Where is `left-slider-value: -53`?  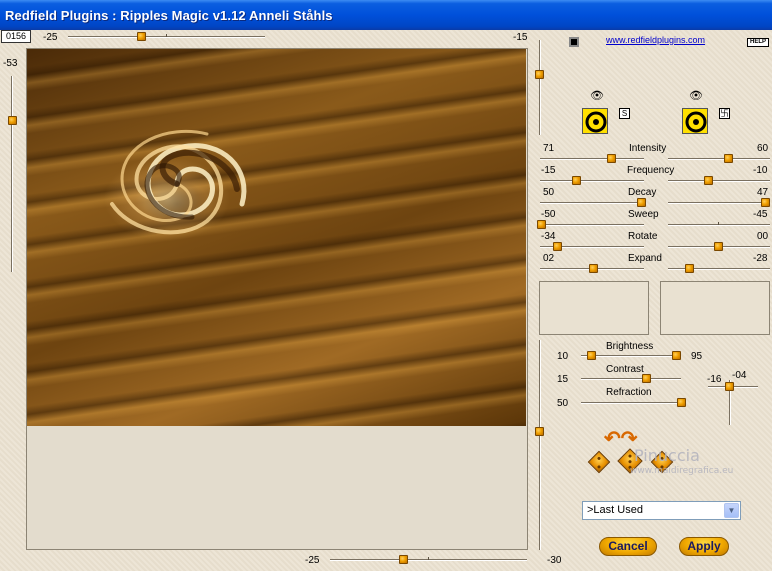
left-slider-value: -53 is located at coordinates (10, 63).